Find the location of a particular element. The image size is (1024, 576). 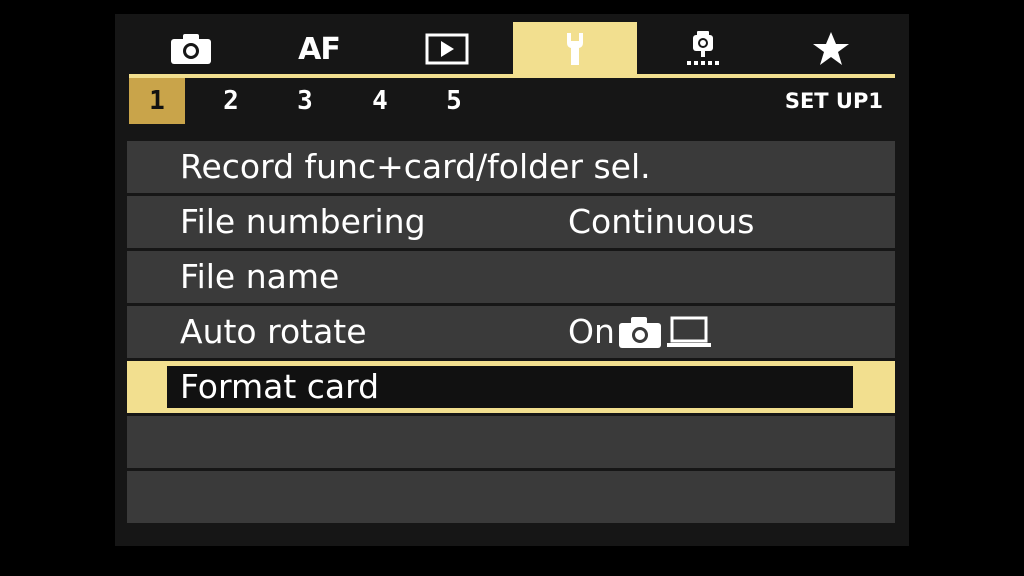

menu-item-auto-rotate: Auto rotate On is located at coordinates (511, 332).